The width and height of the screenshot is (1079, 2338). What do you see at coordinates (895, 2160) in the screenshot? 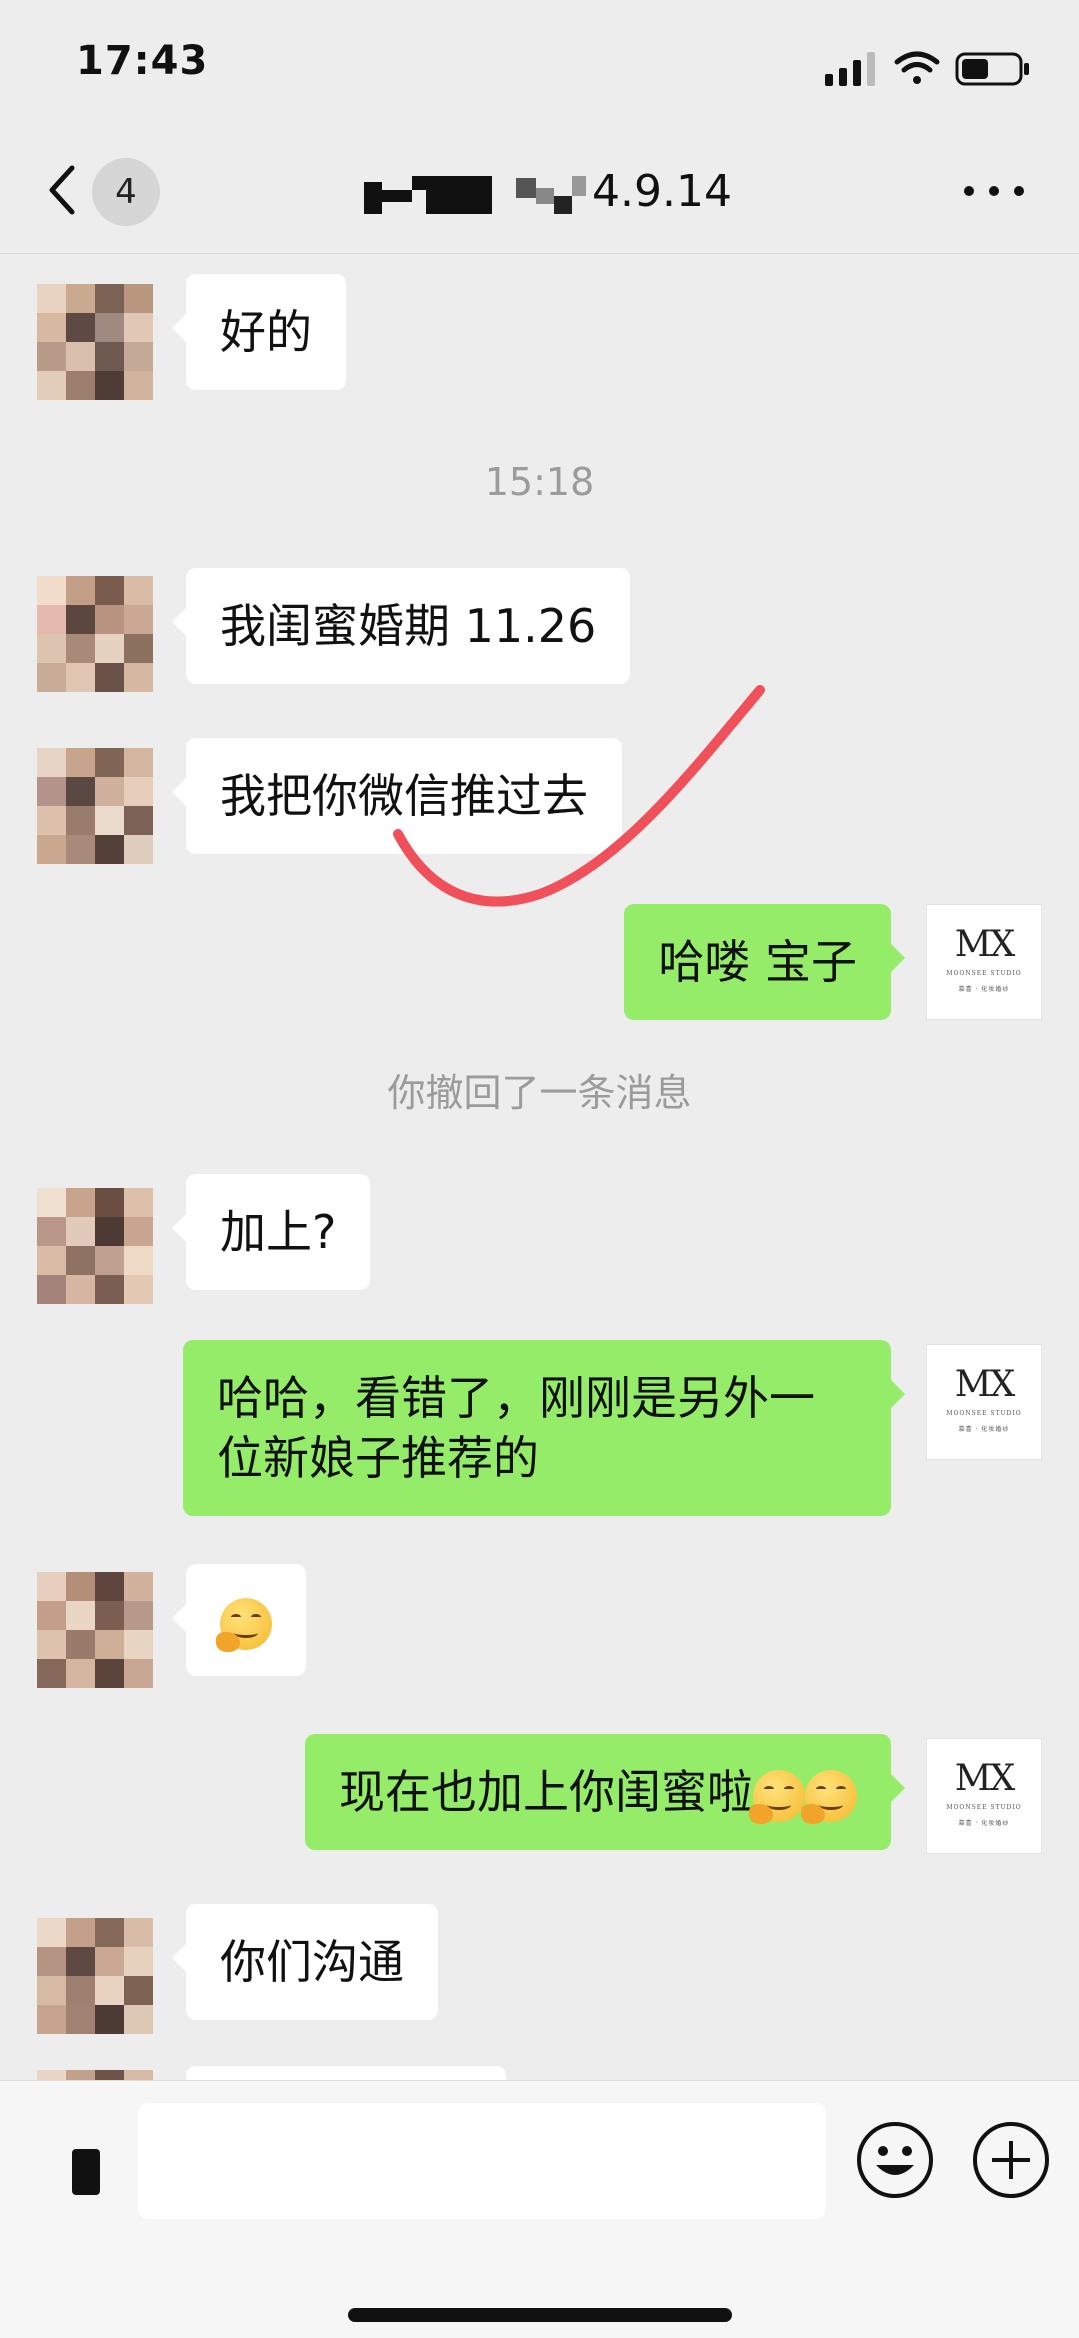
I see `smiley-icon` at bounding box center [895, 2160].